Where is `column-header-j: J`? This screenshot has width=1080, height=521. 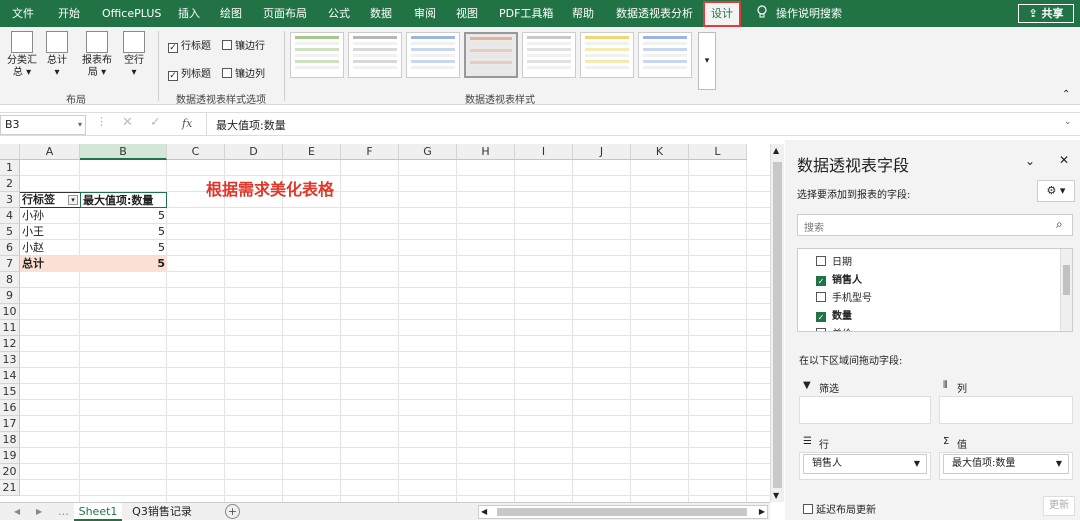
column-header-j: J is located at coordinates (602, 152).